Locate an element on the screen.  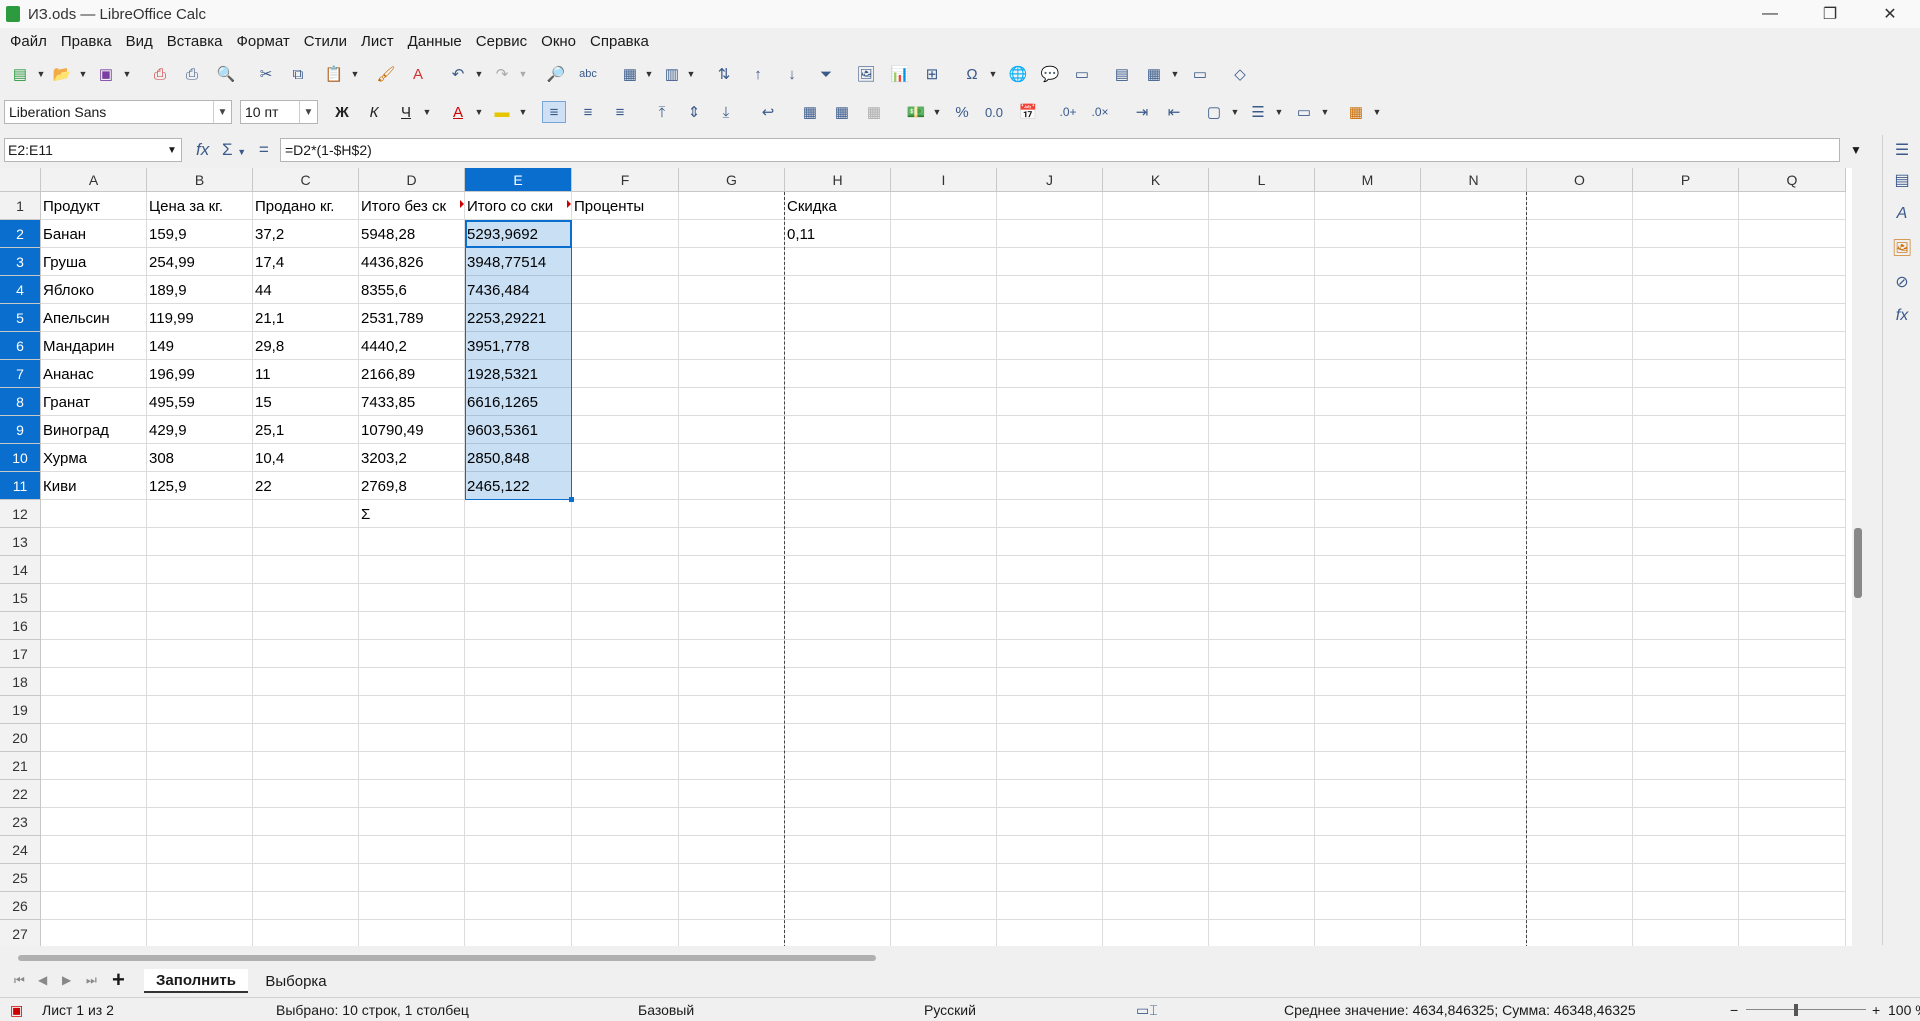
merge-center-icon: ▦ is located at coordinates (810, 112).